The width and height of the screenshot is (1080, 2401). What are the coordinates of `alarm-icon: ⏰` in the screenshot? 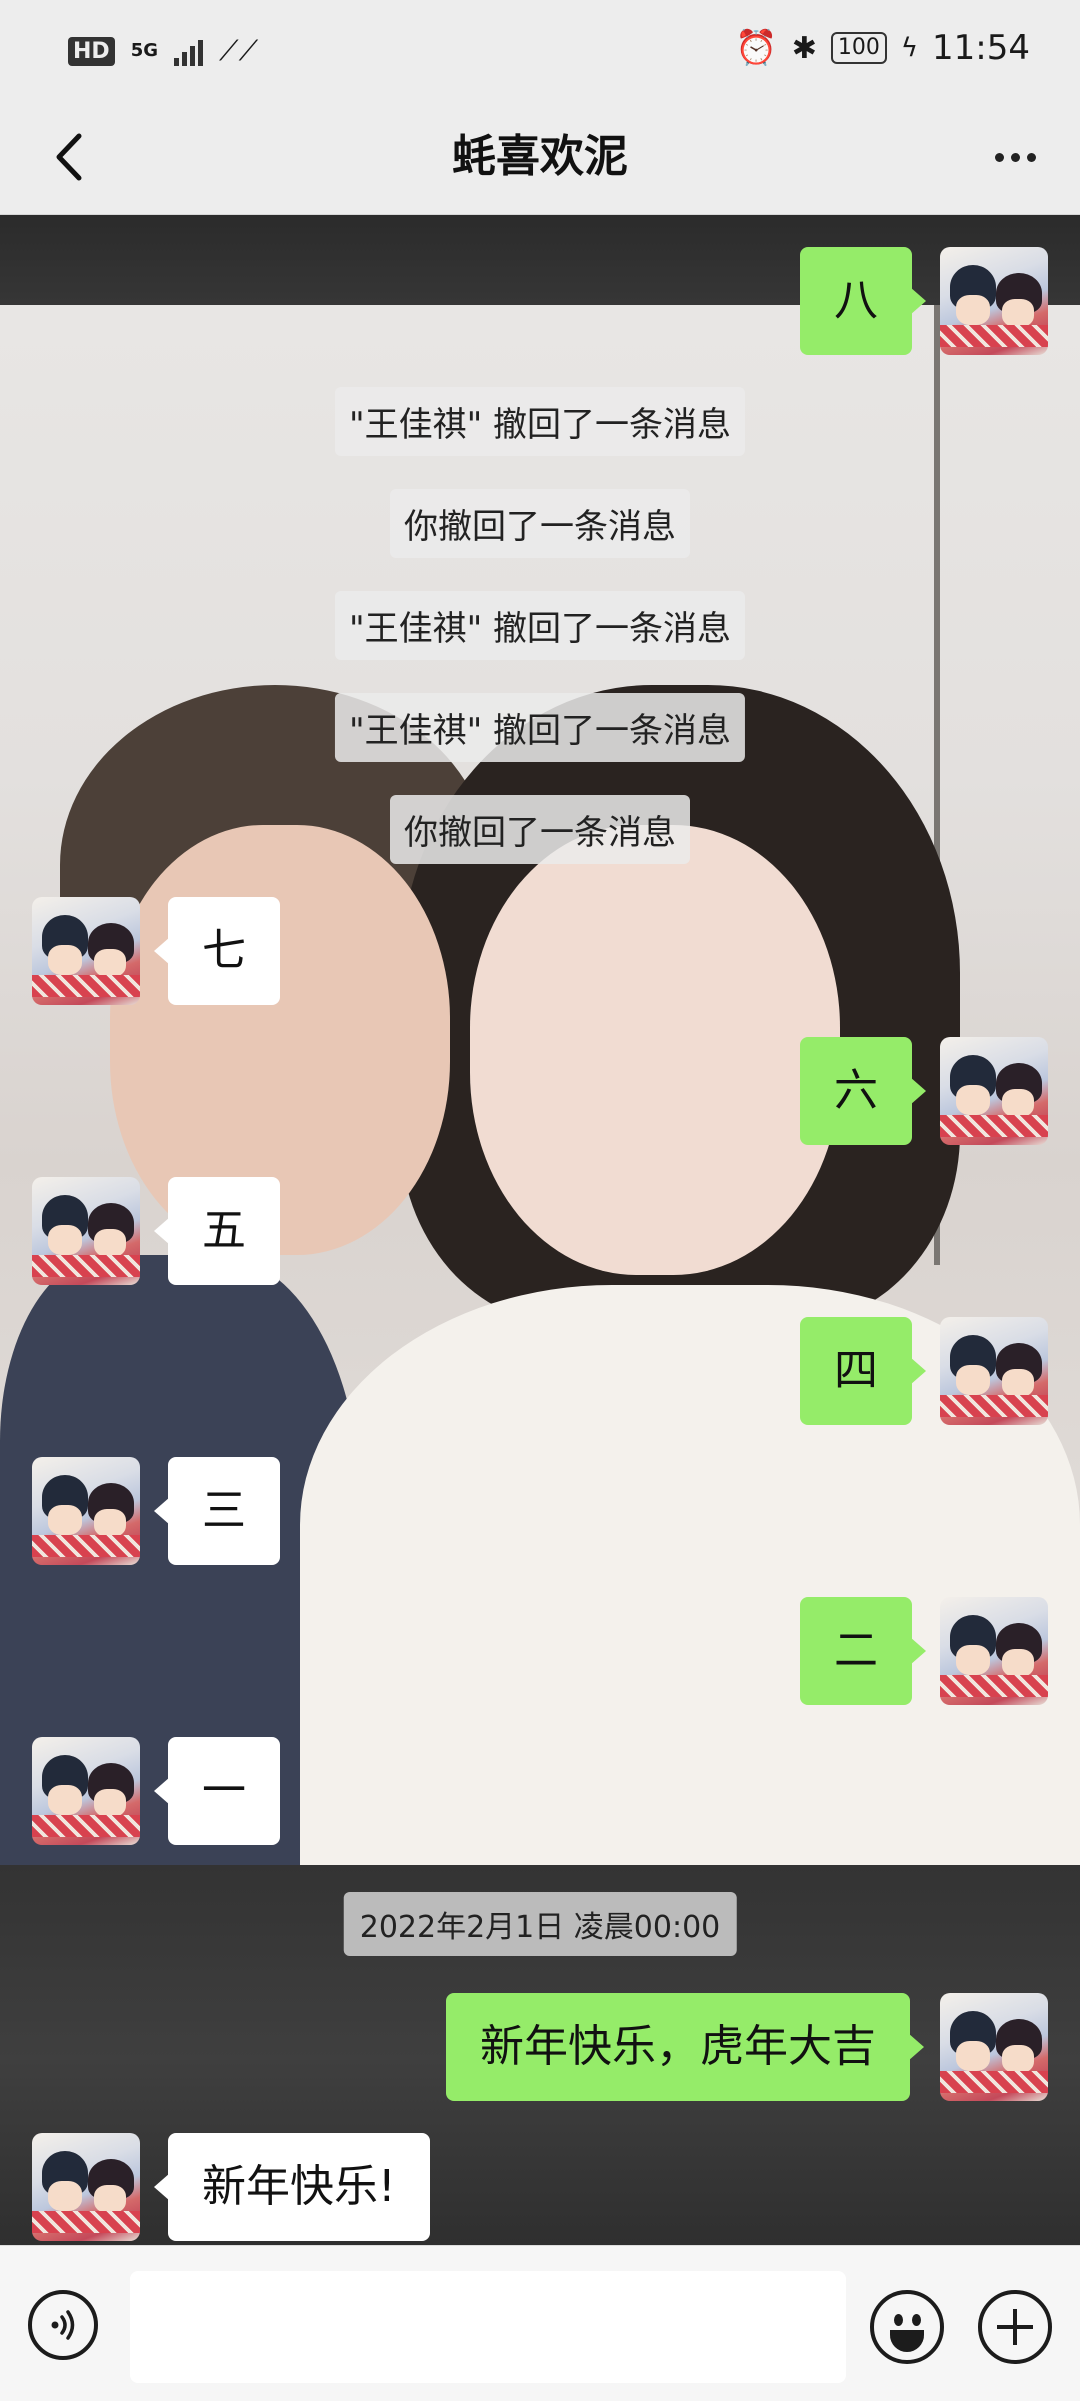 It's located at (756, 48).